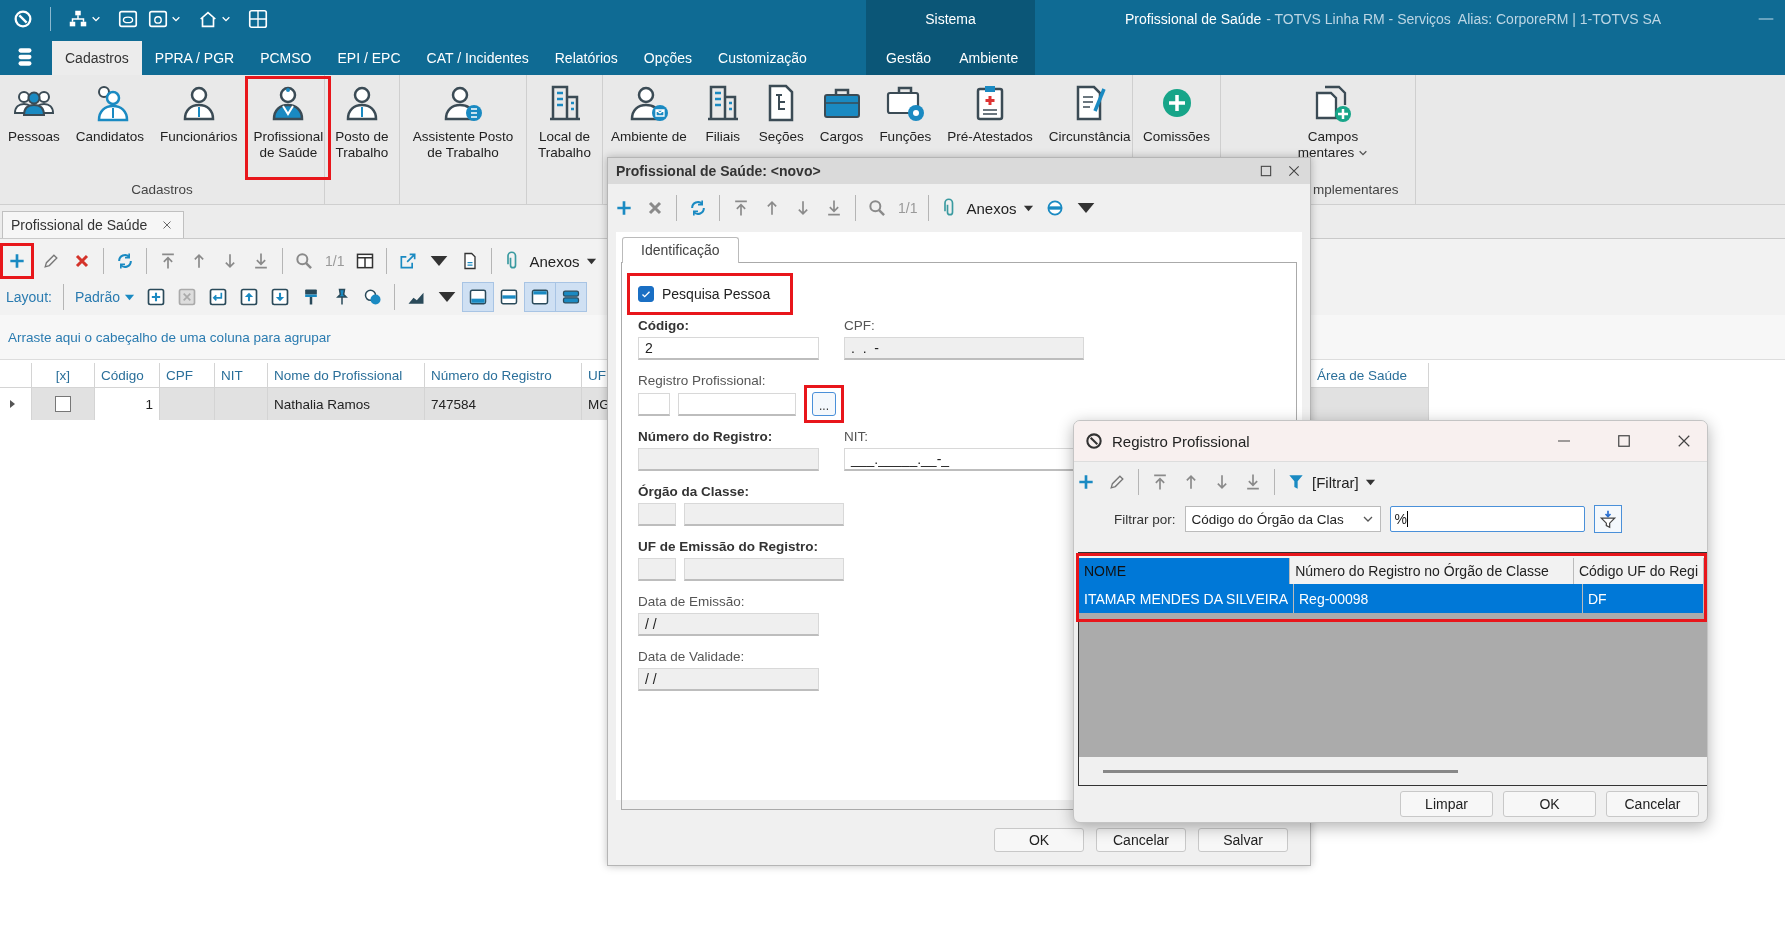  I want to click on ribbon-button: Funcionários, so click(199, 127).